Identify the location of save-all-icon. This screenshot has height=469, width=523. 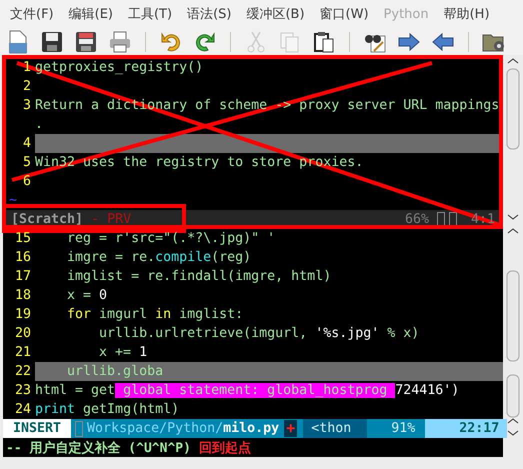
(86, 41).